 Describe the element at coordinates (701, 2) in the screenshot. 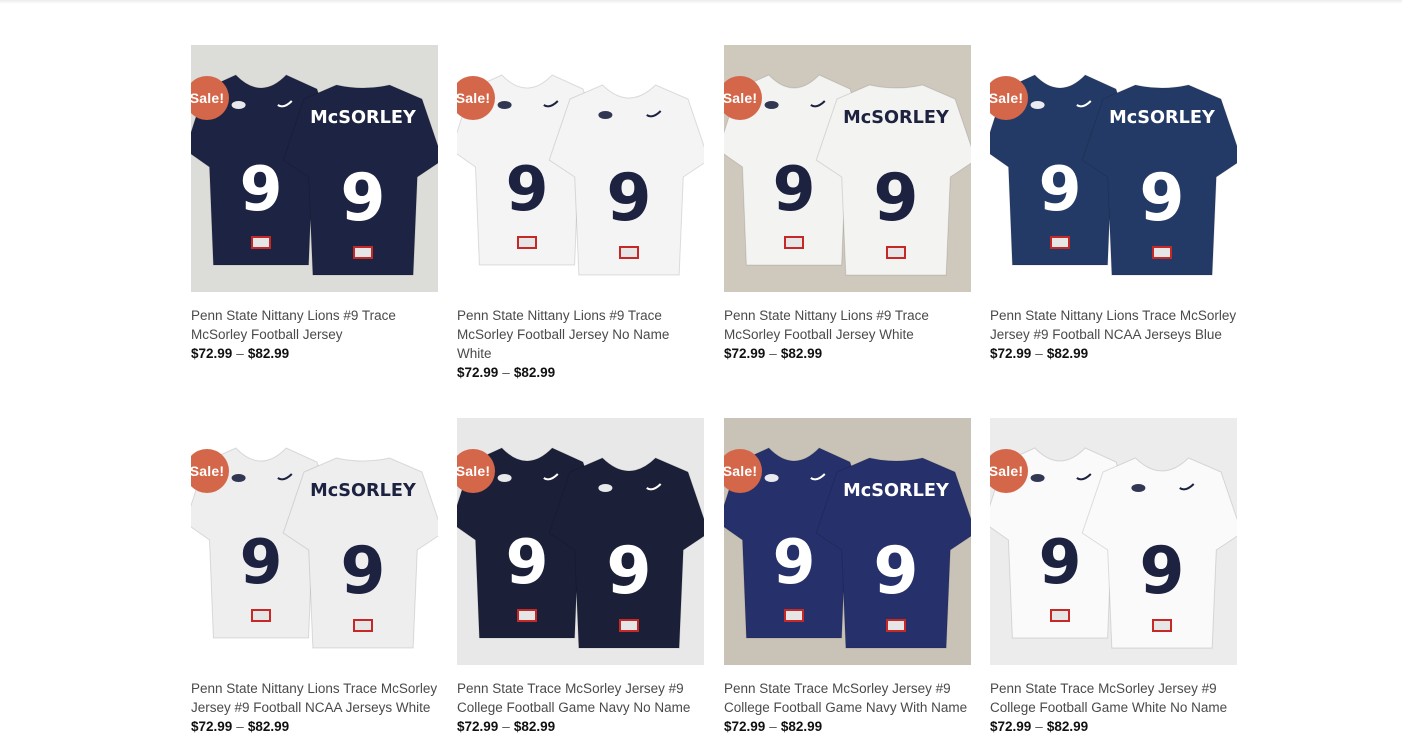

I see `header-shadow` at that location.